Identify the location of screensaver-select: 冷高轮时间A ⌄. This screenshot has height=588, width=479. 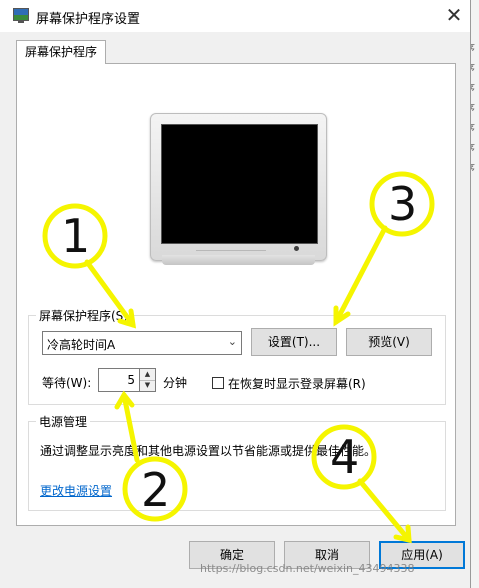
(142, 343).